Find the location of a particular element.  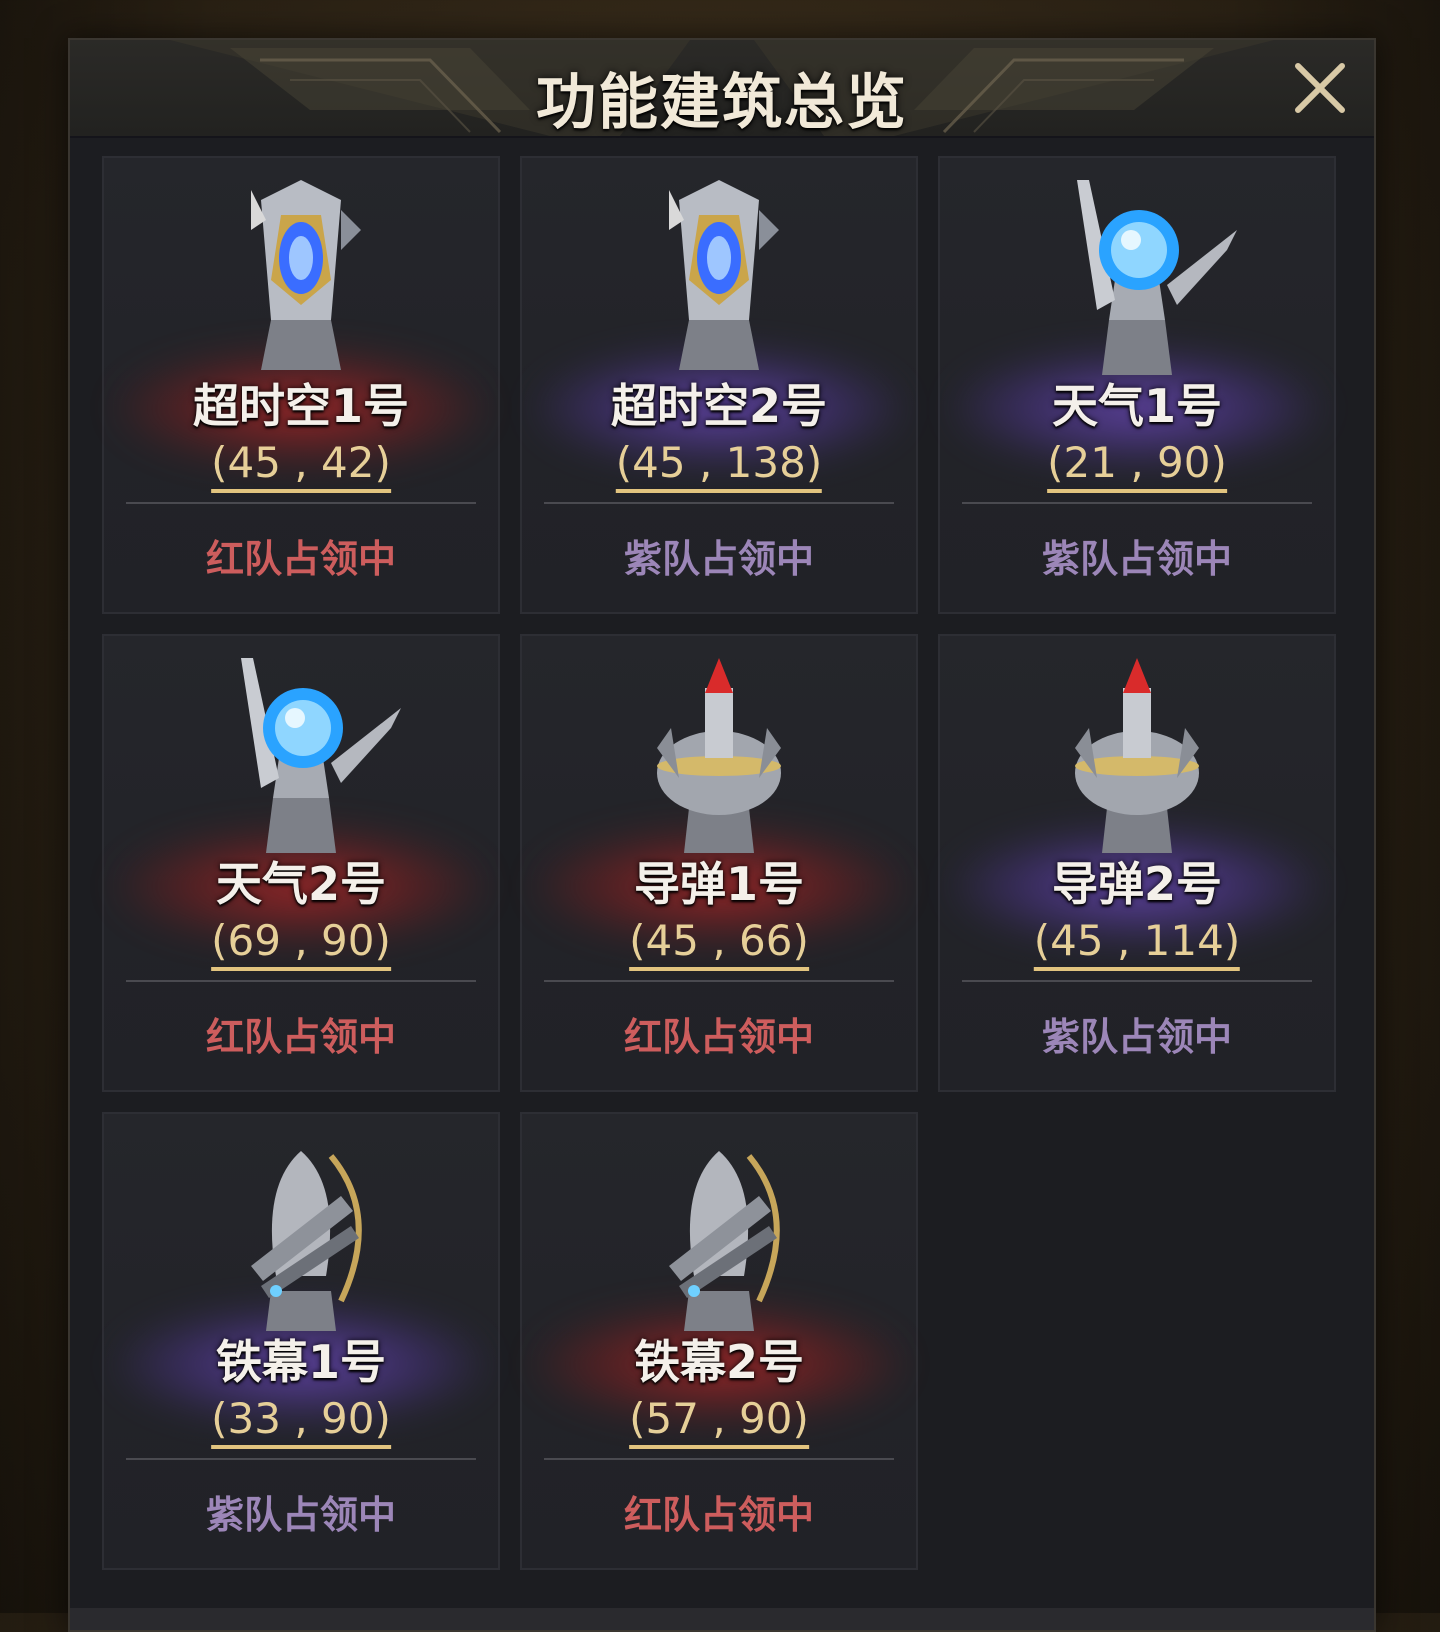

close-icon is located at coordinates (1320, 88).